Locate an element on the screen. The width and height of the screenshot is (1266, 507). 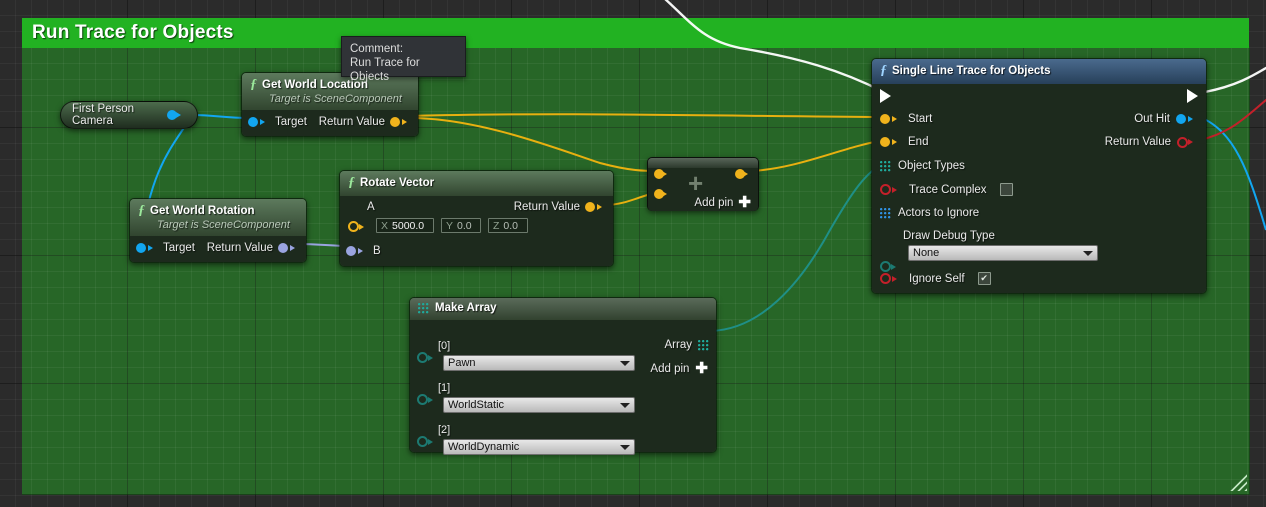
node-title: Get World Rotation is located at coordinates (202, 211).